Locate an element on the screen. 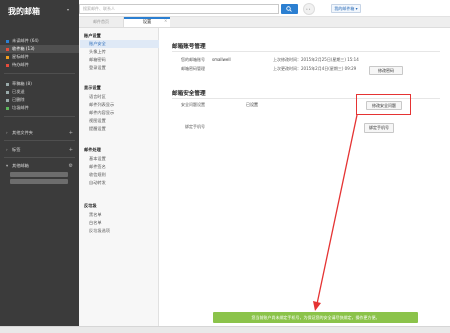  sidebar-item-label: 未读邮件 (64) is located at coordinates (25, 40).